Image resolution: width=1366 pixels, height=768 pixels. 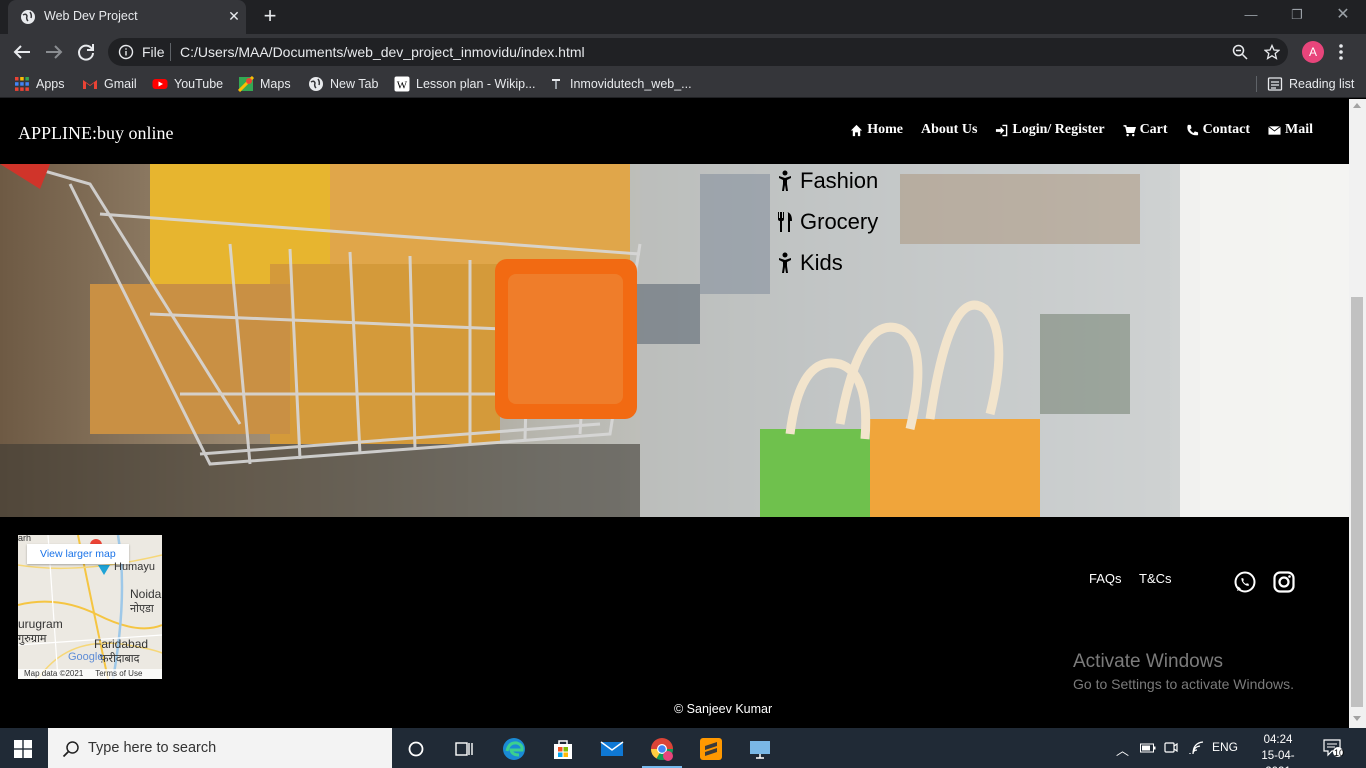 I want to click on map-place-label: arh, so click(x=25, y=539).